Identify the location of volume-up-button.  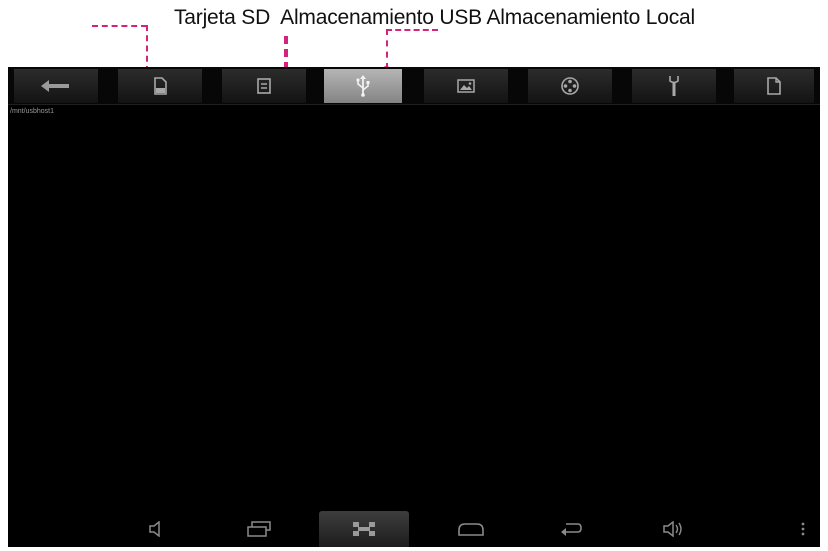
(673, 529).